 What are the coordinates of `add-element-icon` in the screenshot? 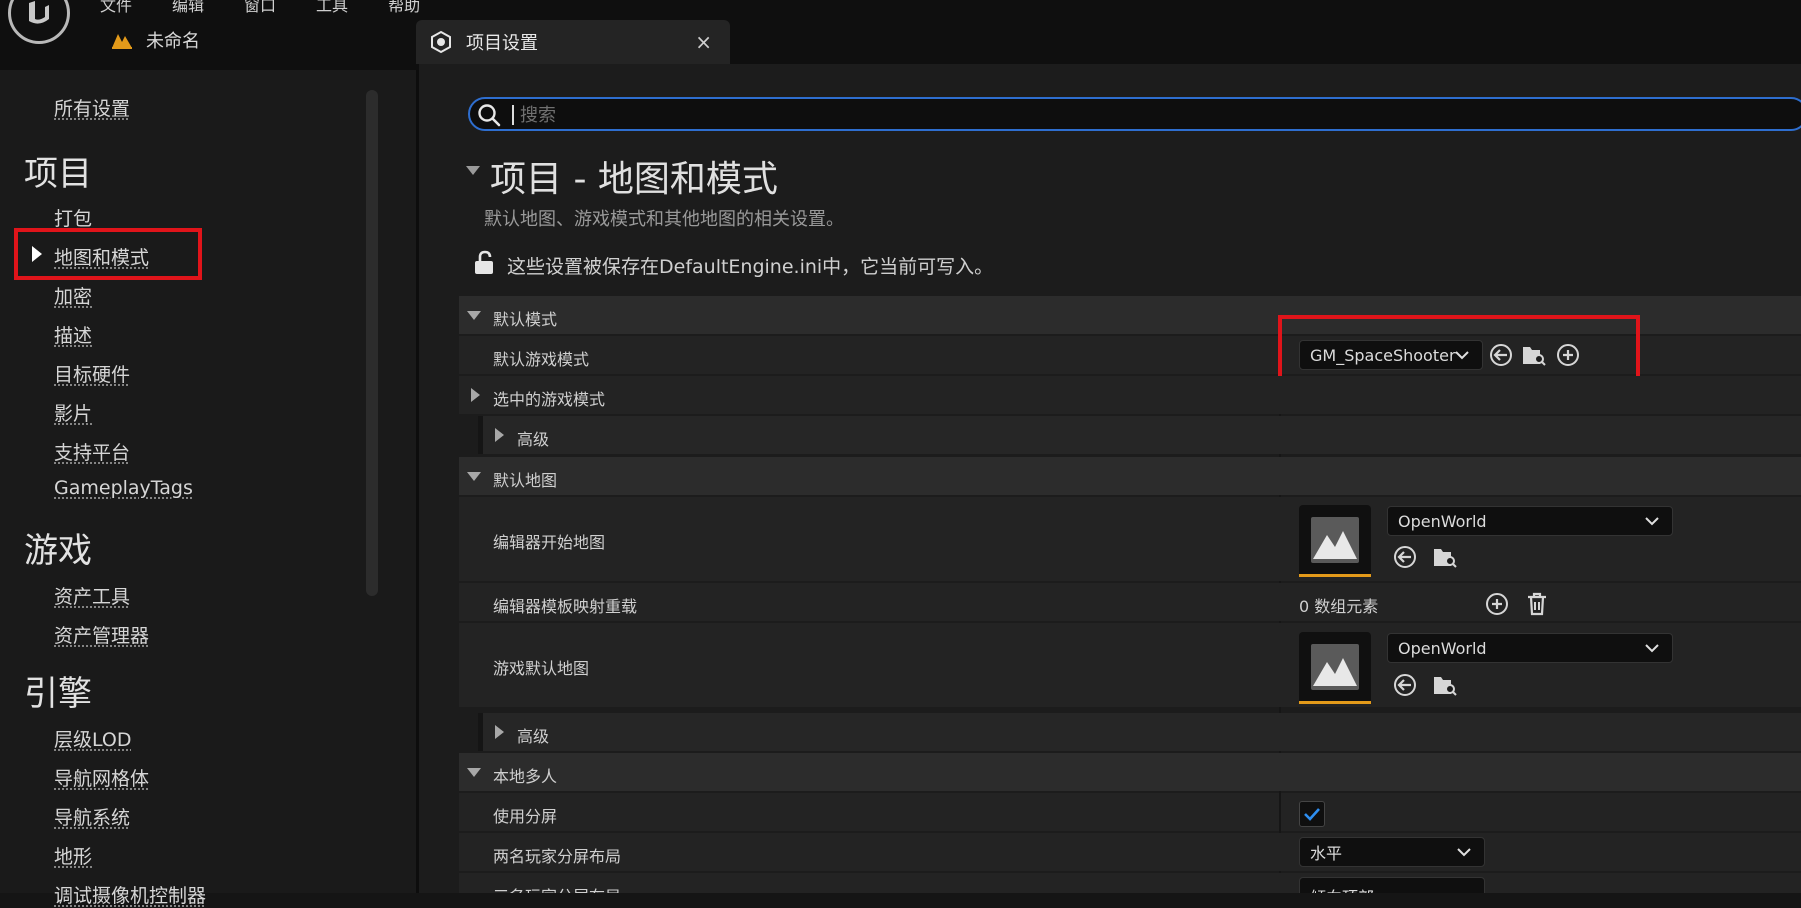 It's located at (1497, 604).